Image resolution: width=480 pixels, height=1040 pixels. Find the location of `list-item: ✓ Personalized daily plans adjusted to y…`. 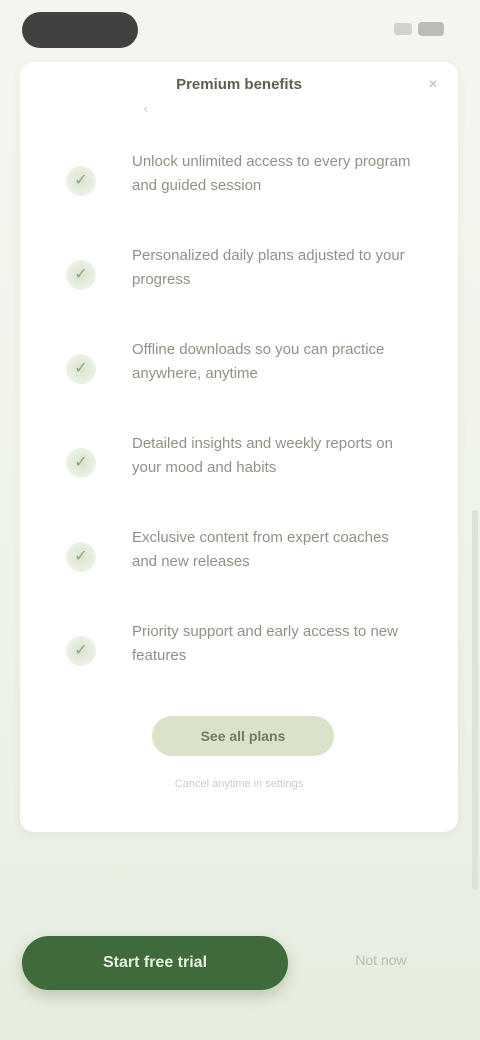

list-item: ✓ Personalized daily plans adjusted to y… is located at coordinates (239, 289).